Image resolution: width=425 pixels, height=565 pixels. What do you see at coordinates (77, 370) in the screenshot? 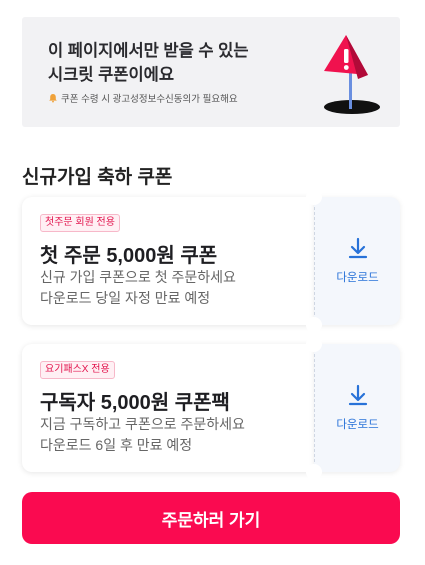
I see `coupon-badge: 요기패스X 전용` at bounding box center [77, 370].